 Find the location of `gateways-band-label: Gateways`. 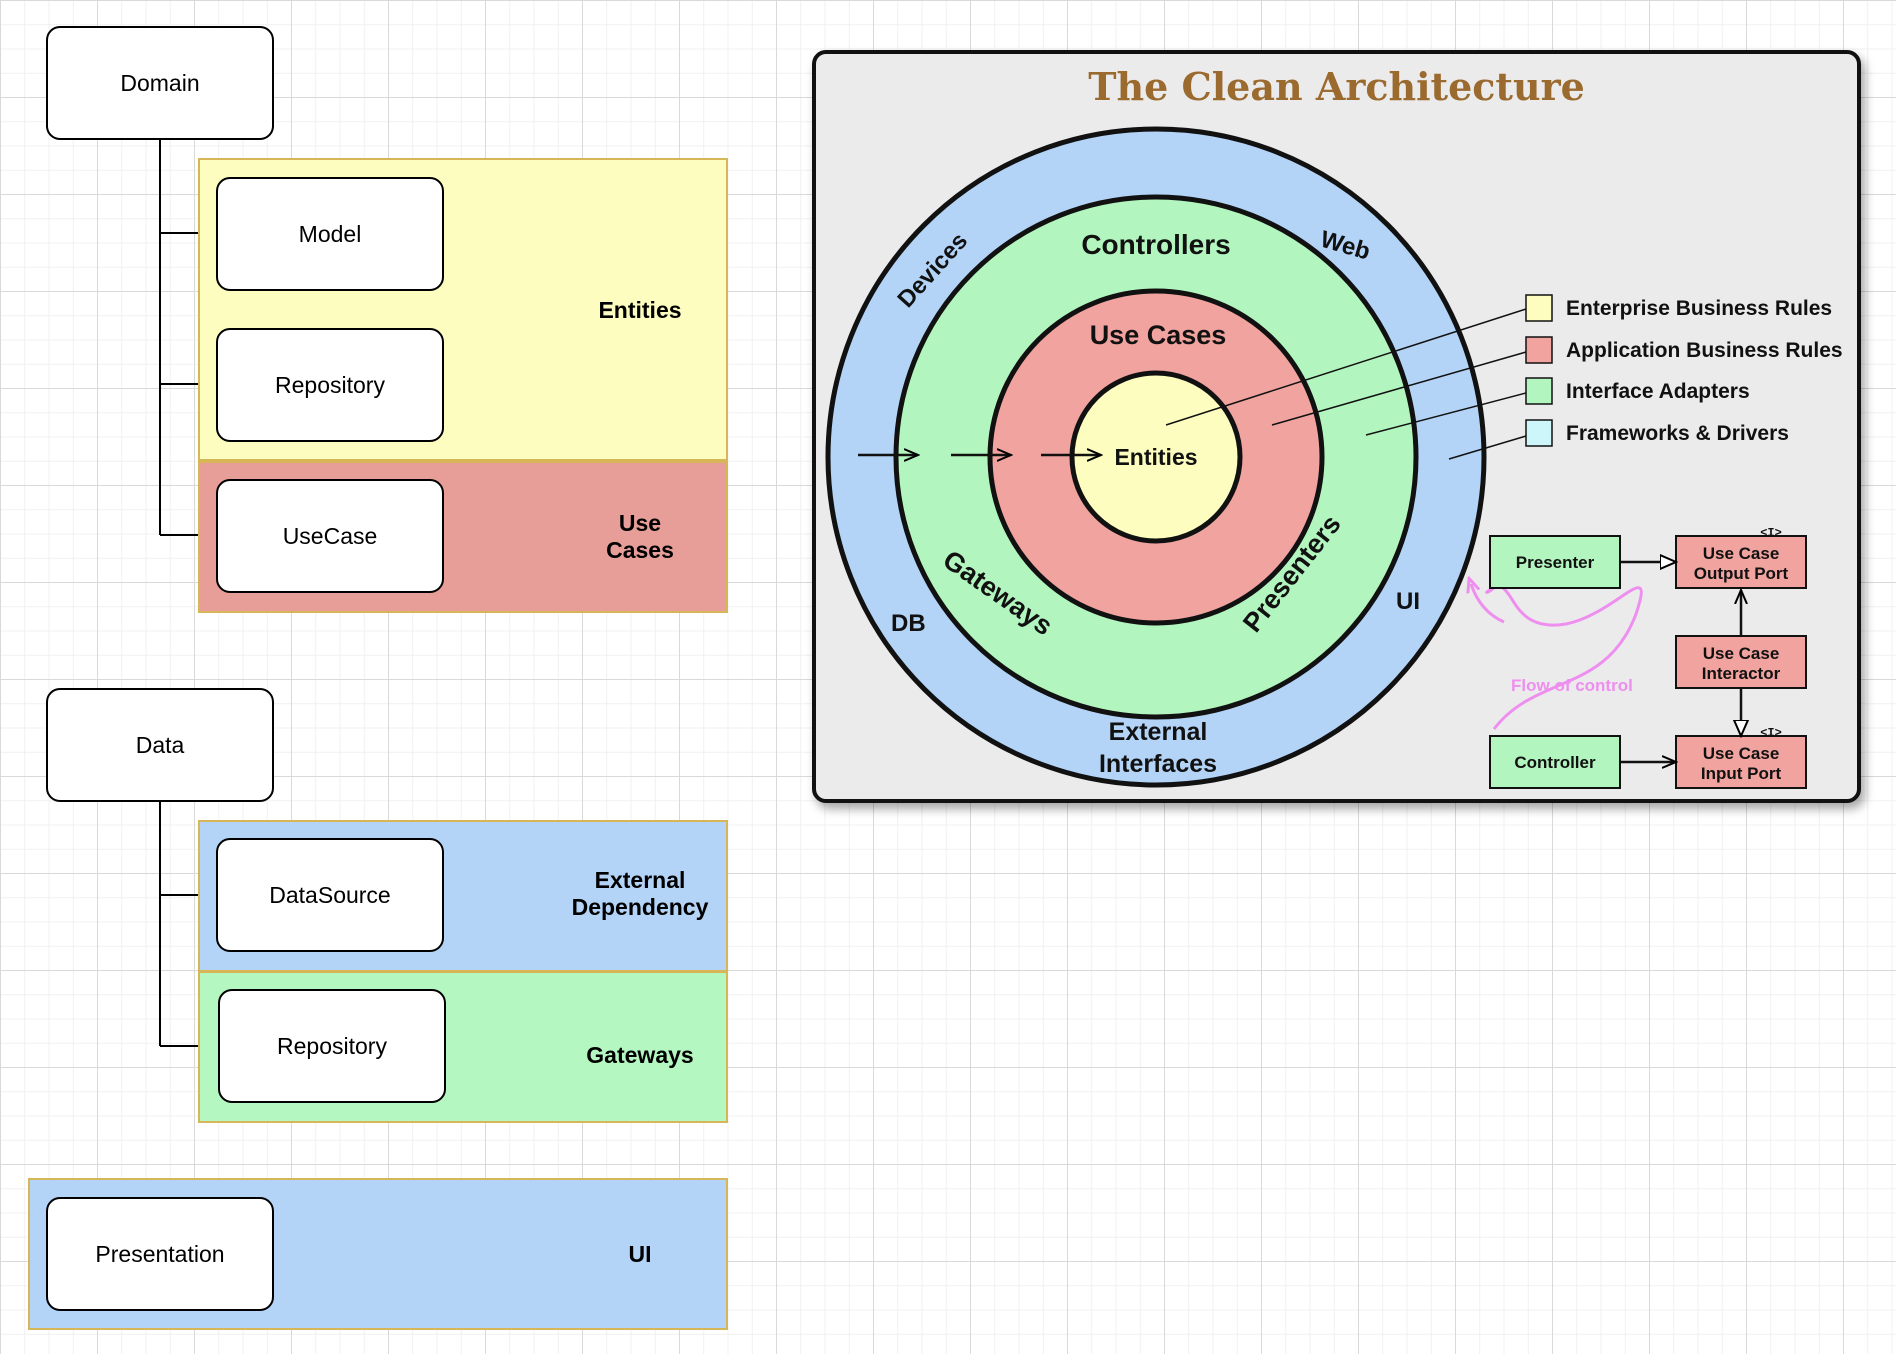

gateways-band-label: Gateways is located at coordinates (640, 1054).